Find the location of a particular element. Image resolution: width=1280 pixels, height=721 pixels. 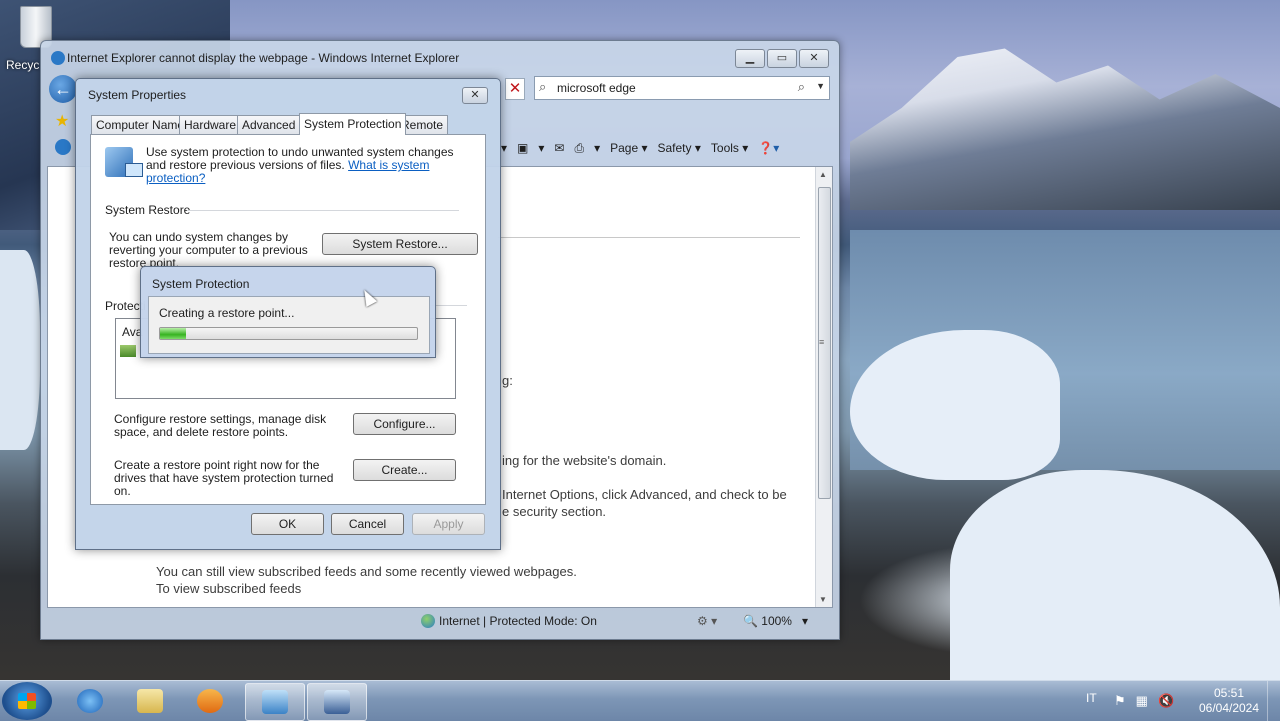

taskbar-internet-explorer is located at coordinates (90, 701).